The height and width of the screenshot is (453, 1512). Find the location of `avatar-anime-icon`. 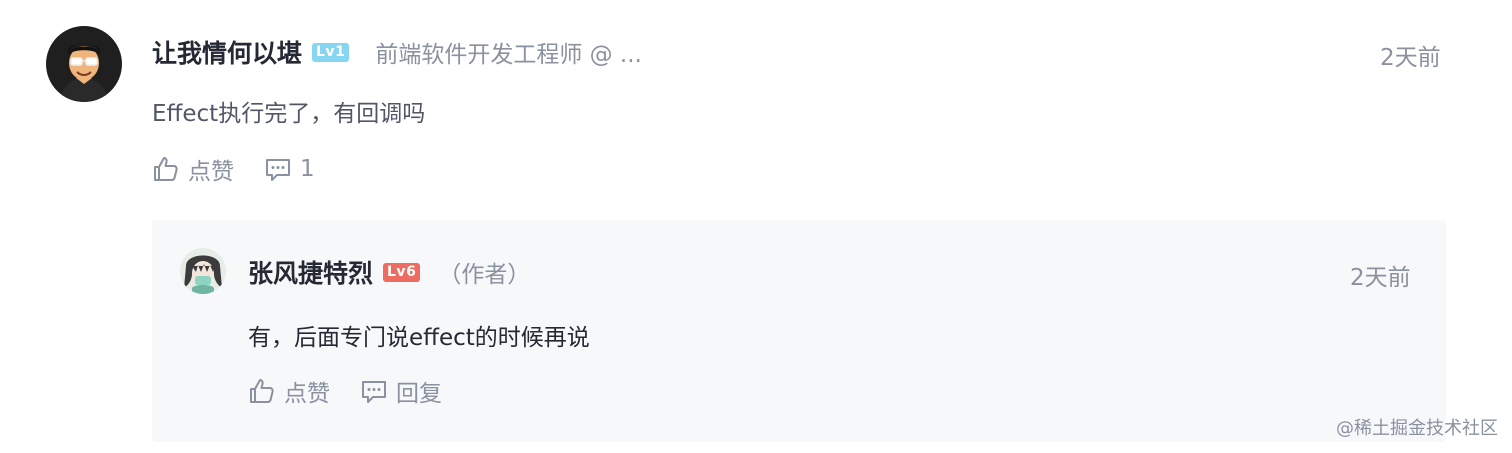

avatar-anime-icon is located at coordinates (203, 271).